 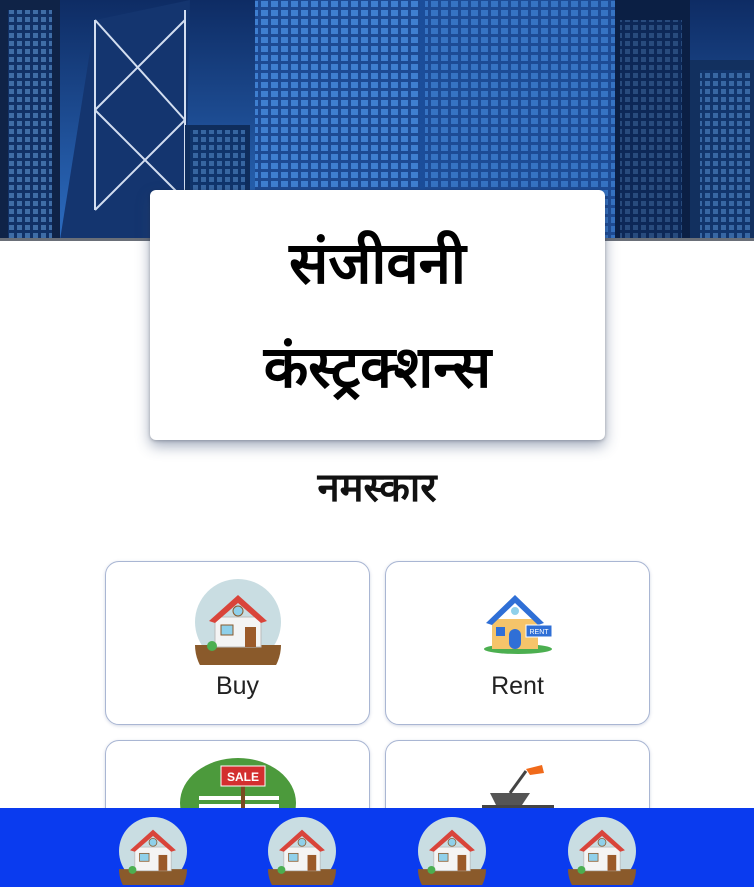 I want to click on bottom-navigation-bar, so click(x=377, y=847).